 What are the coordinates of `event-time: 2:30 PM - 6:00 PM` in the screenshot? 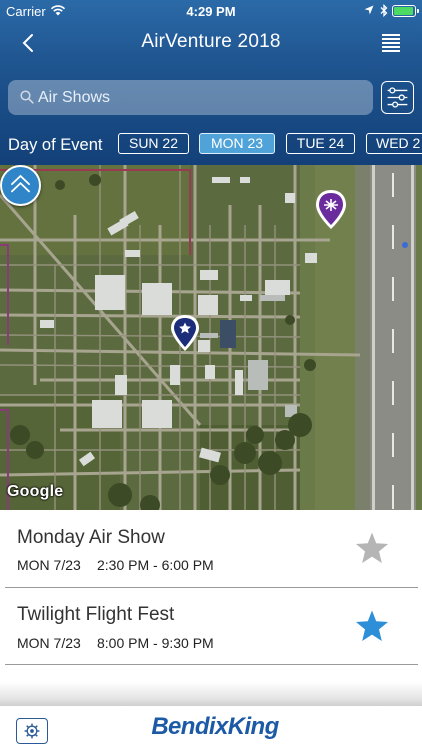 It's located at (155, 565).